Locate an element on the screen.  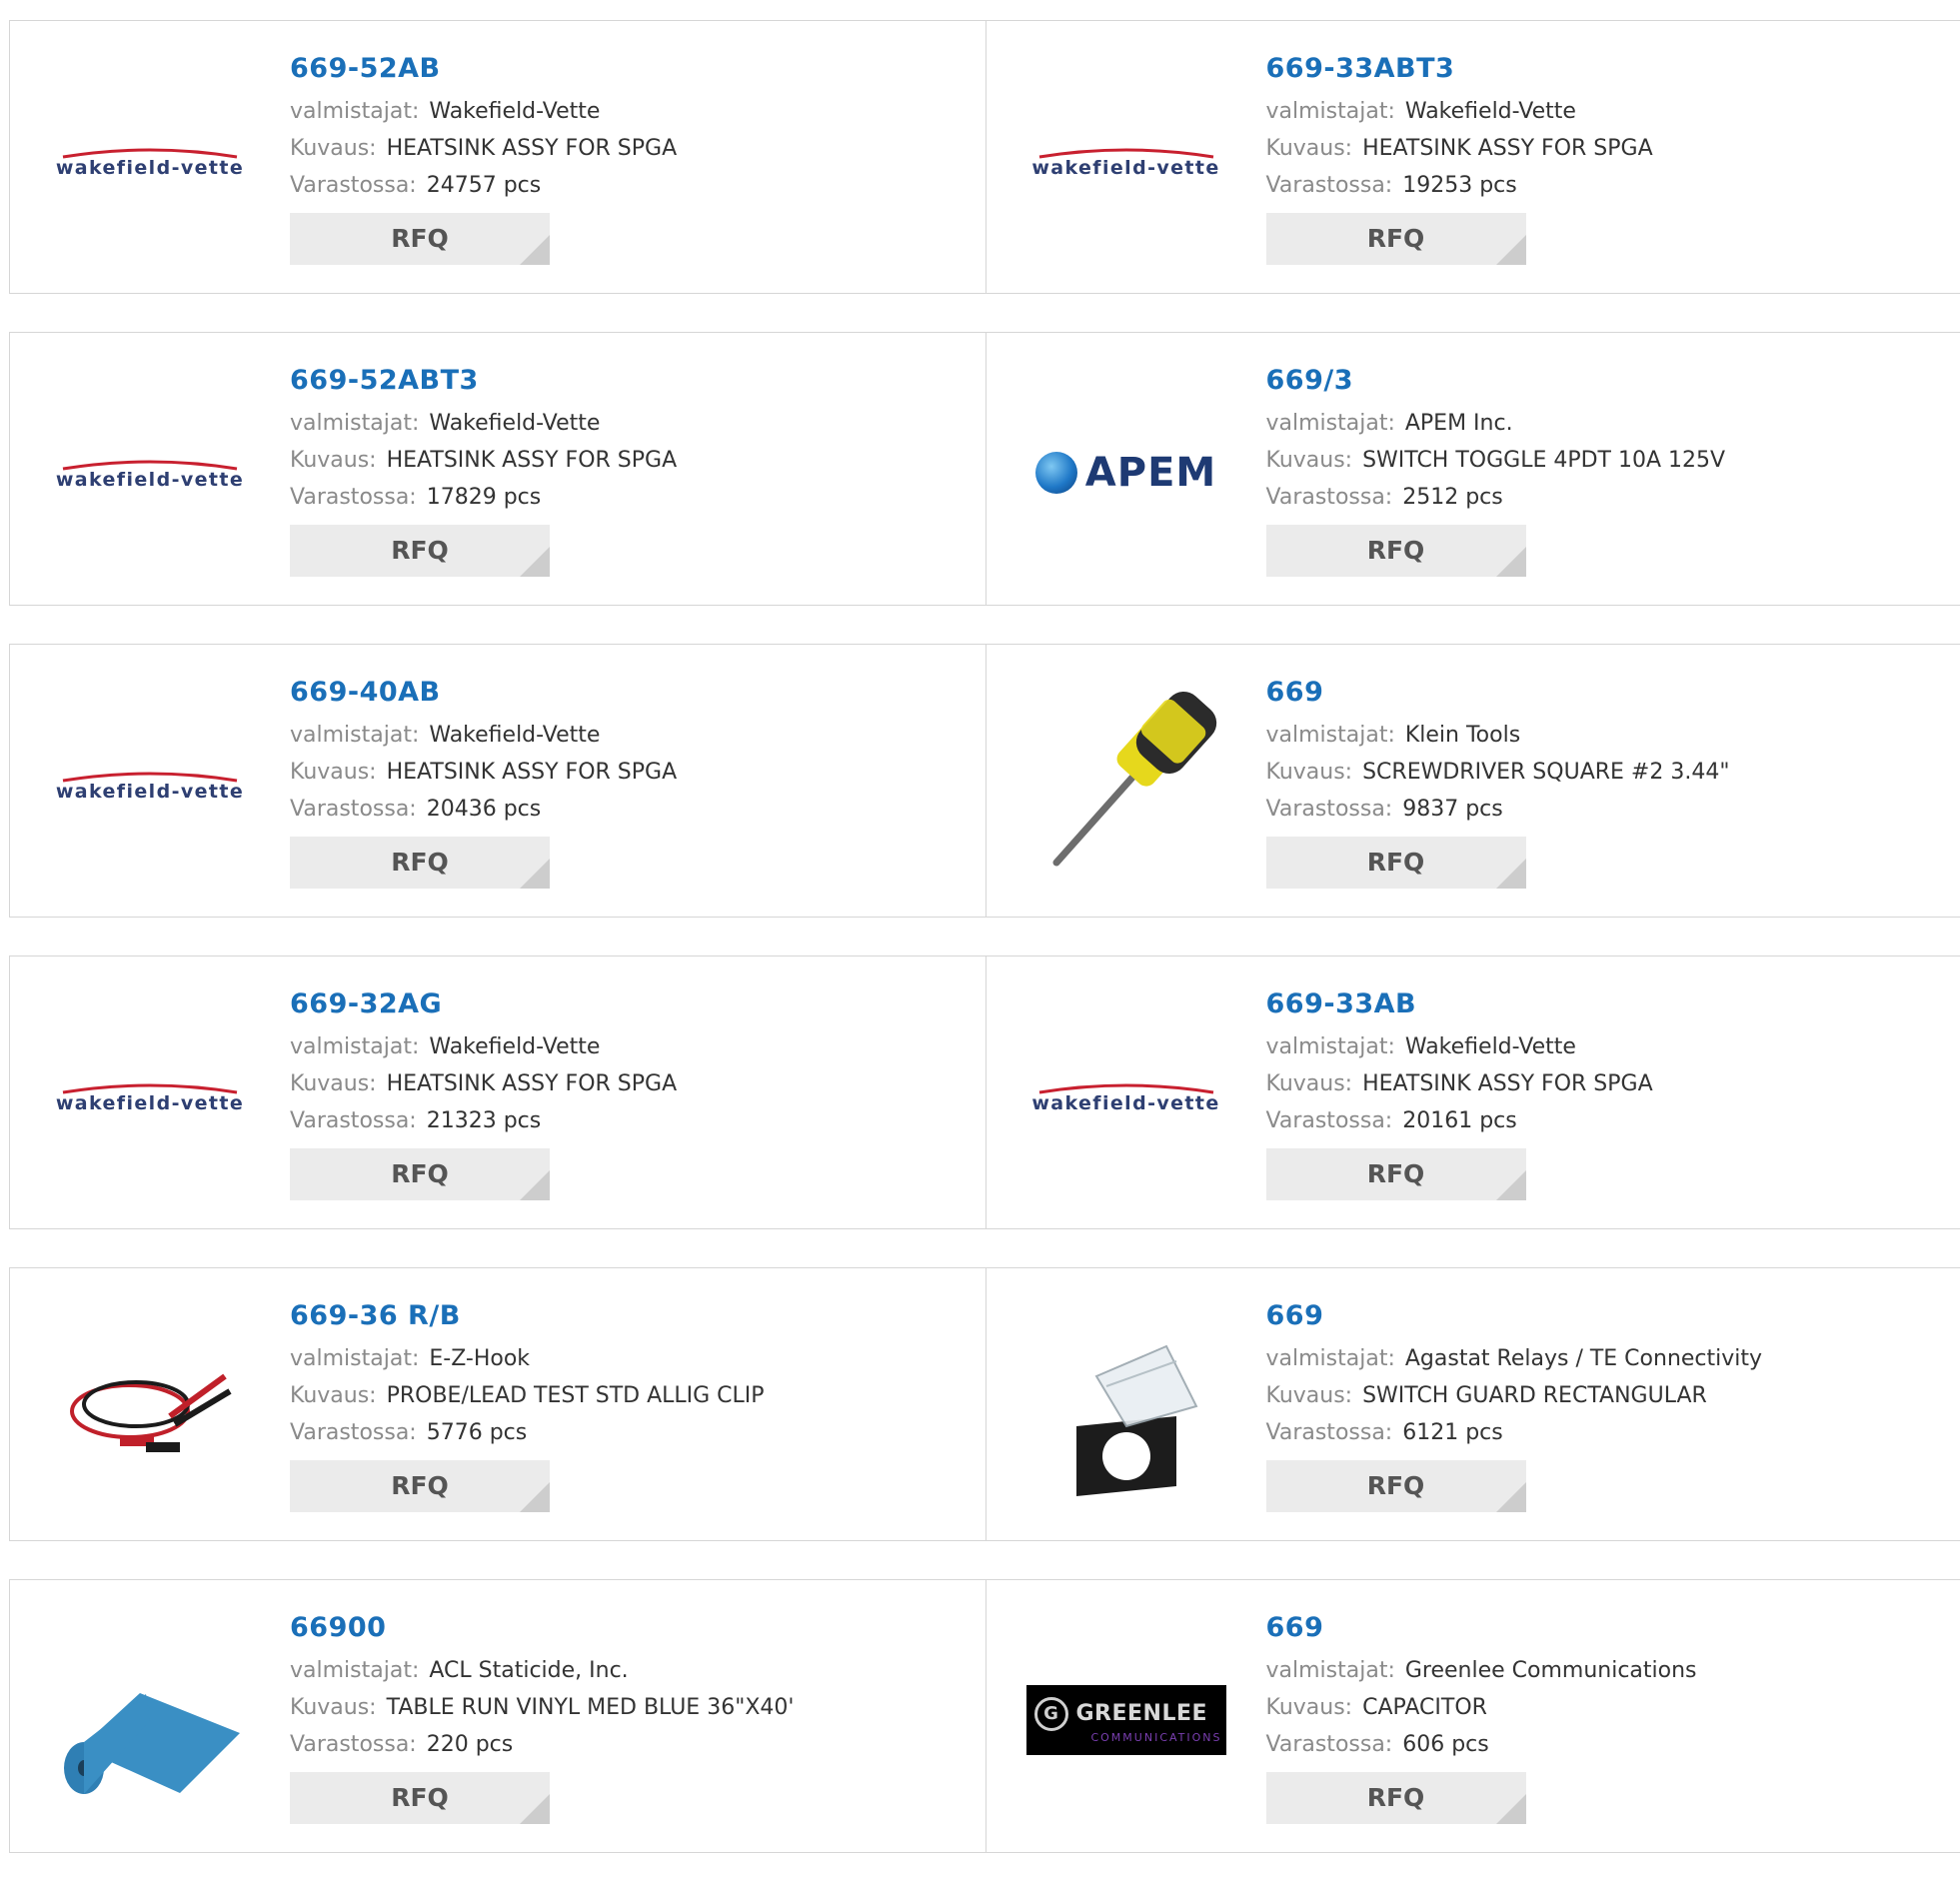
part-number-link: 66900 is located at coordinates (633, 1628).